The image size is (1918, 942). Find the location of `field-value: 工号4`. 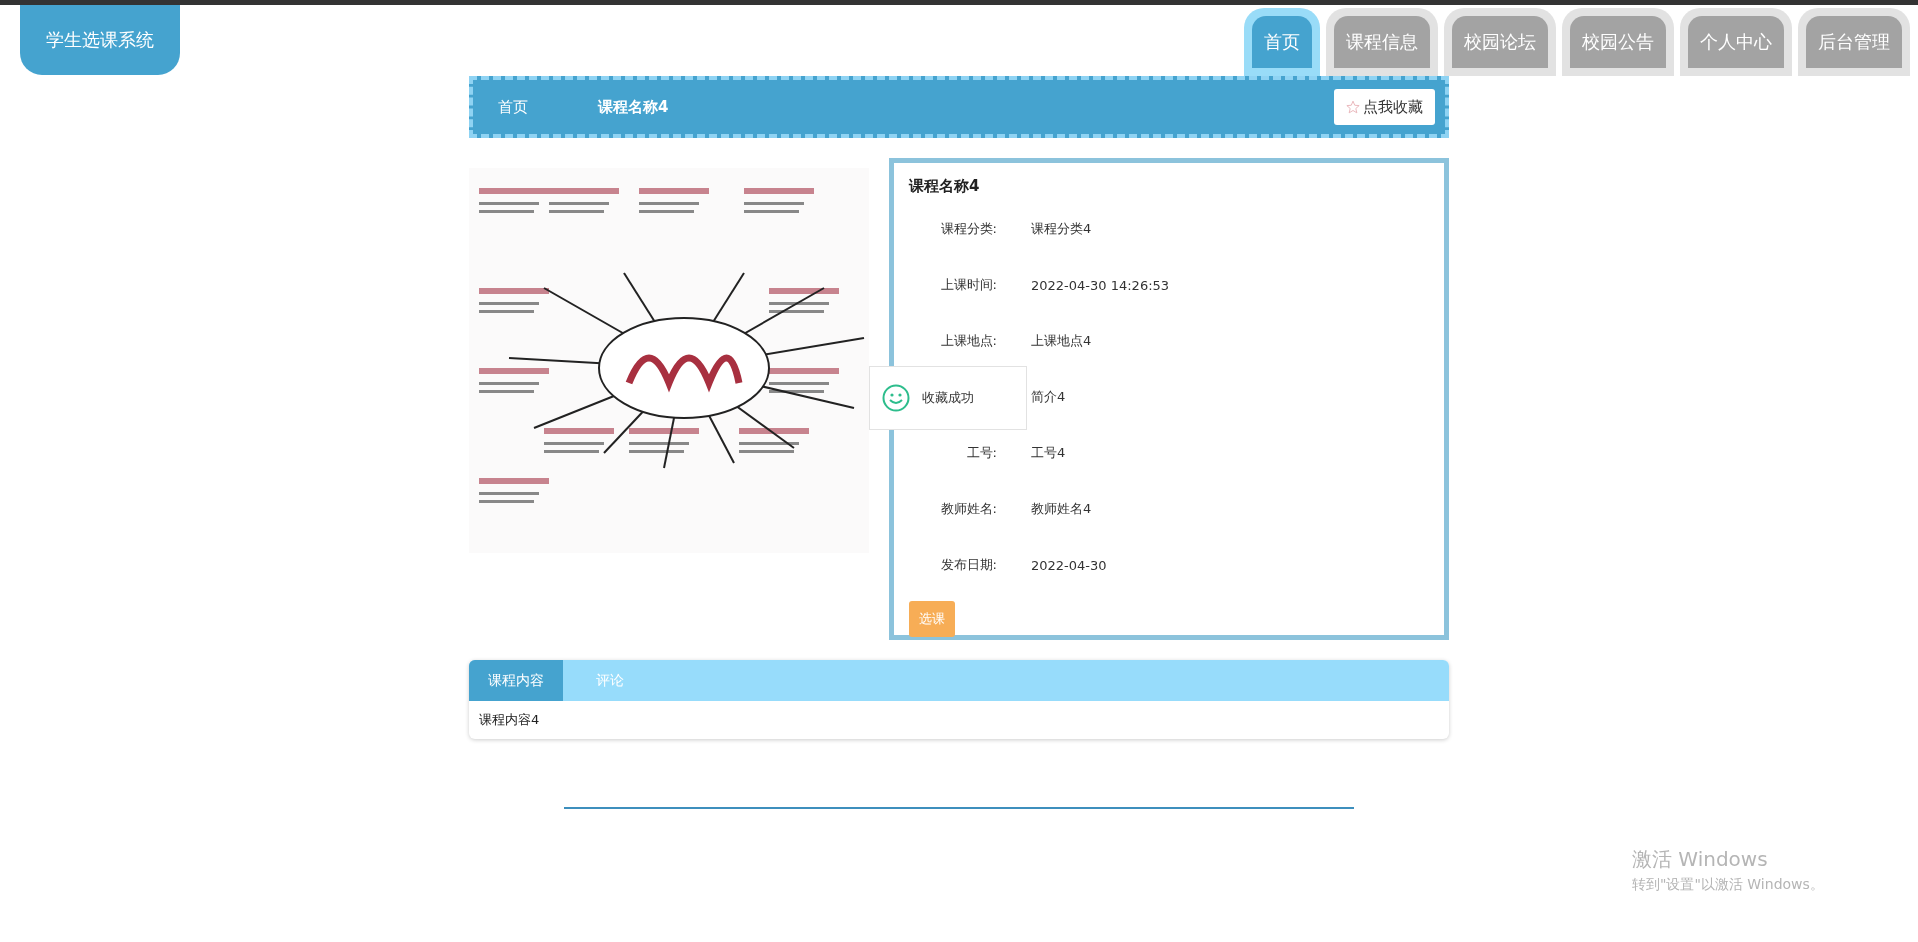

field-value: 工号4 is located at coordinates (1048, 453).